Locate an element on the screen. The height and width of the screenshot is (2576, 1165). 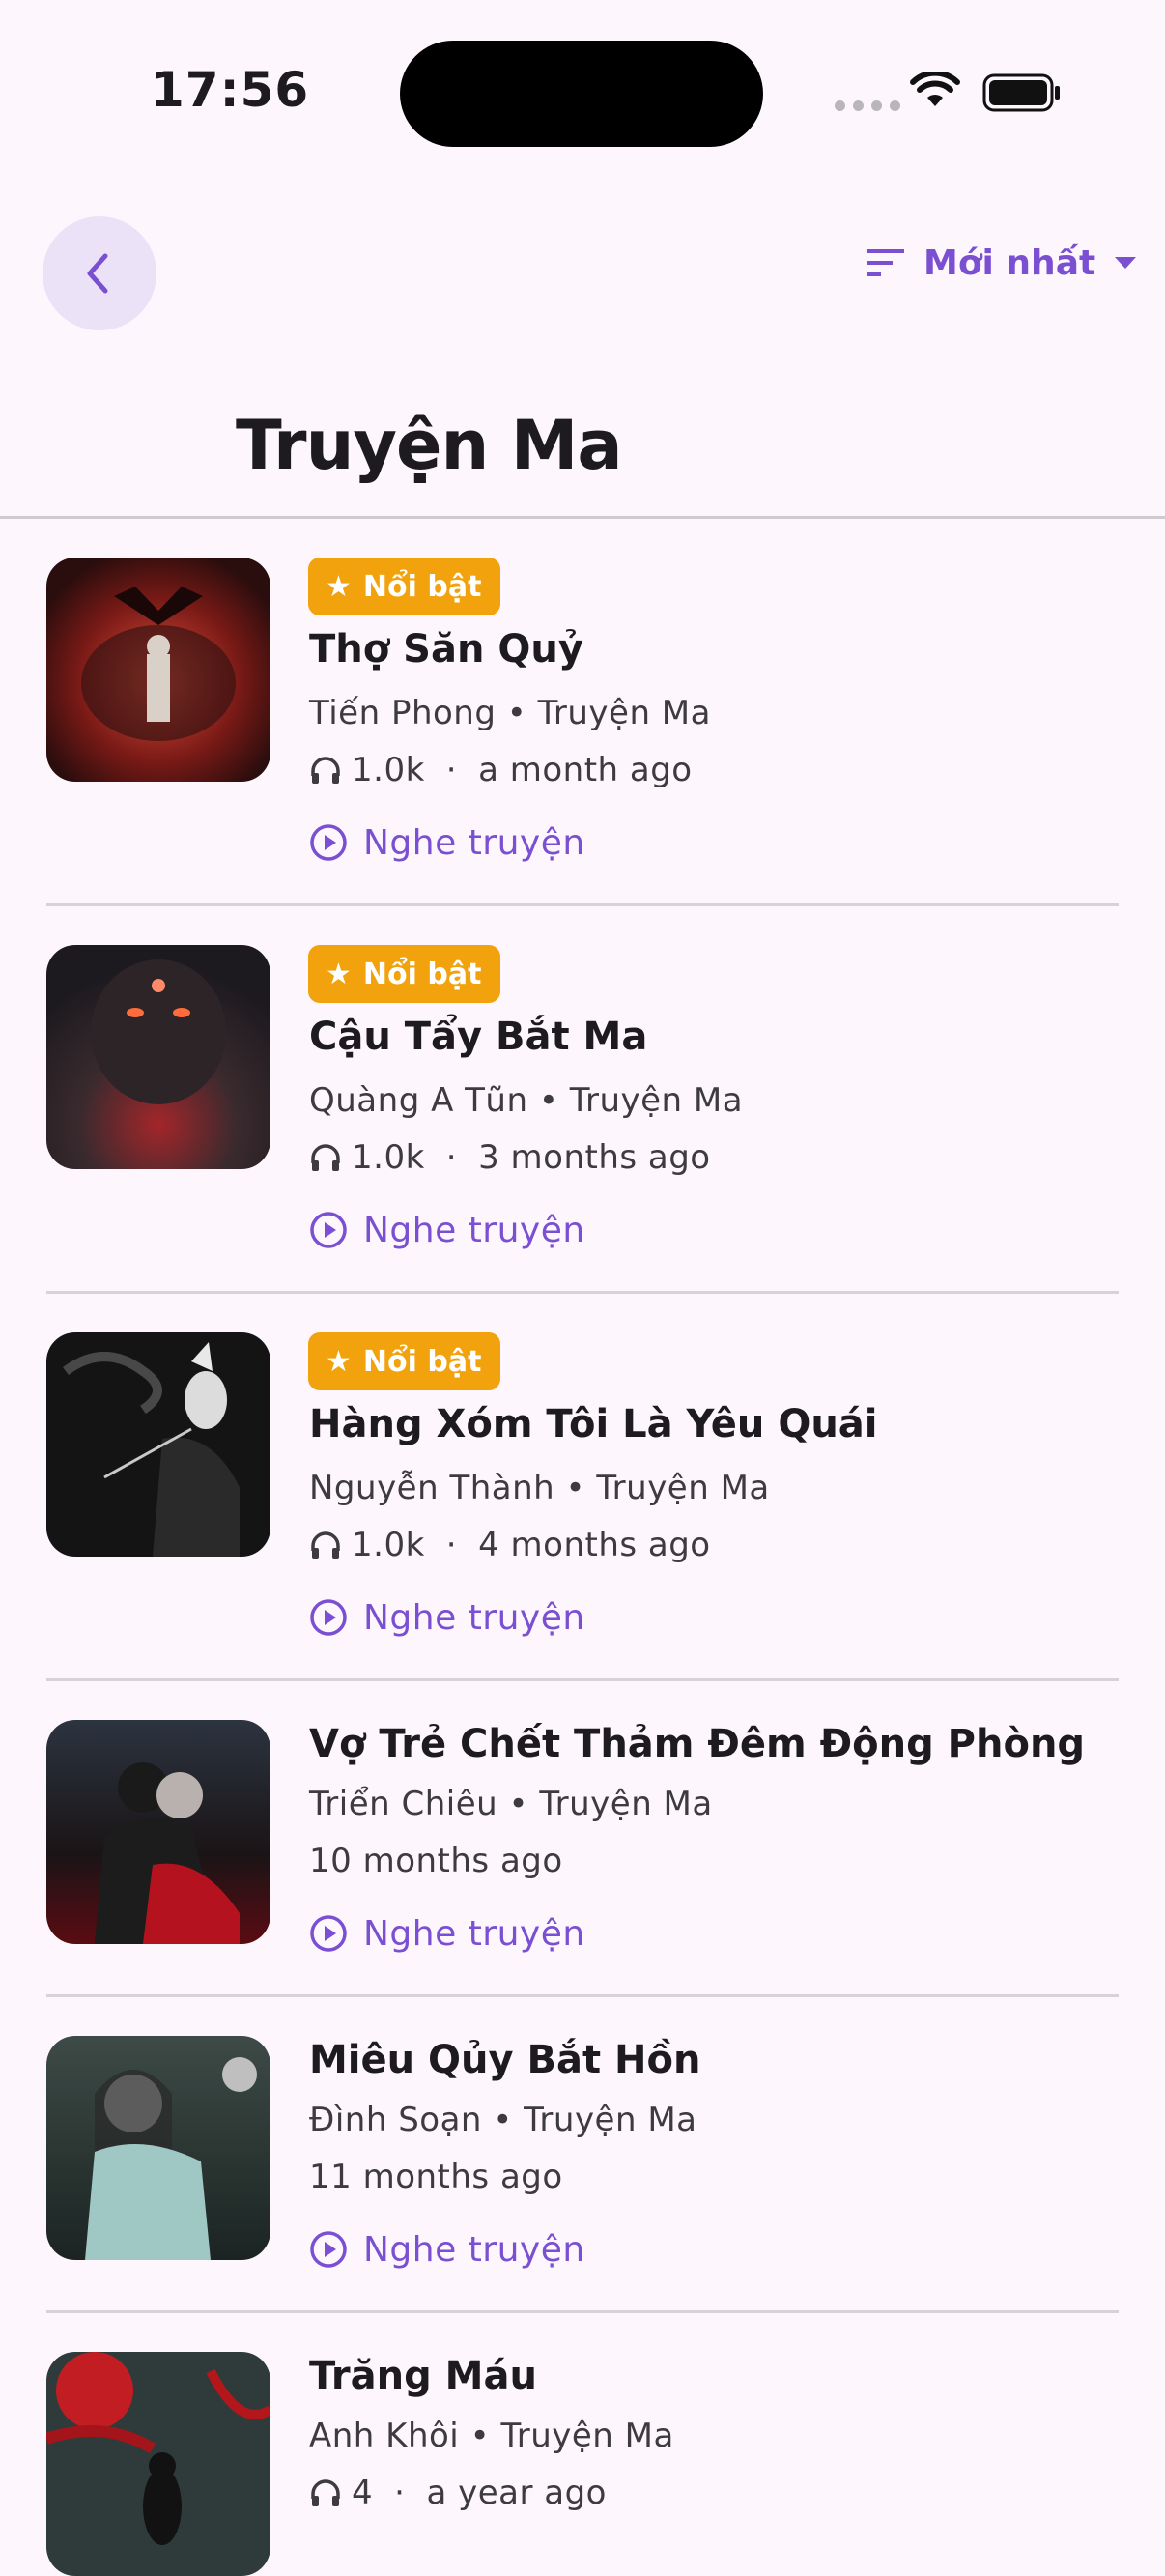
chevron-left-icon is located at coordinates (98, 274).